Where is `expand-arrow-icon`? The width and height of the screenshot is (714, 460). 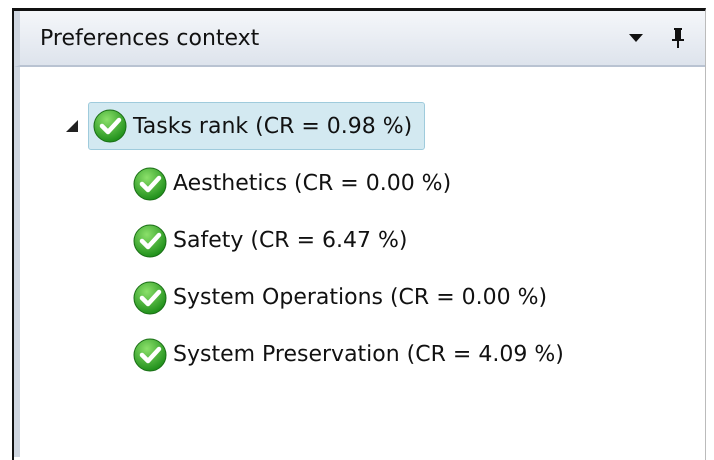
expand-arrow-icon is located at coordinates (72, 126).